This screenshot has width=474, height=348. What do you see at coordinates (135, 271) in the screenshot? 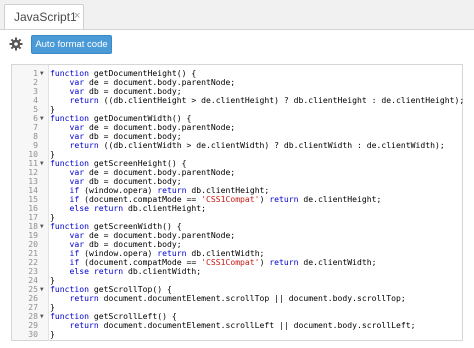
I see `code-text: else return db.clientWidth;` at bounding box center [135, 271].